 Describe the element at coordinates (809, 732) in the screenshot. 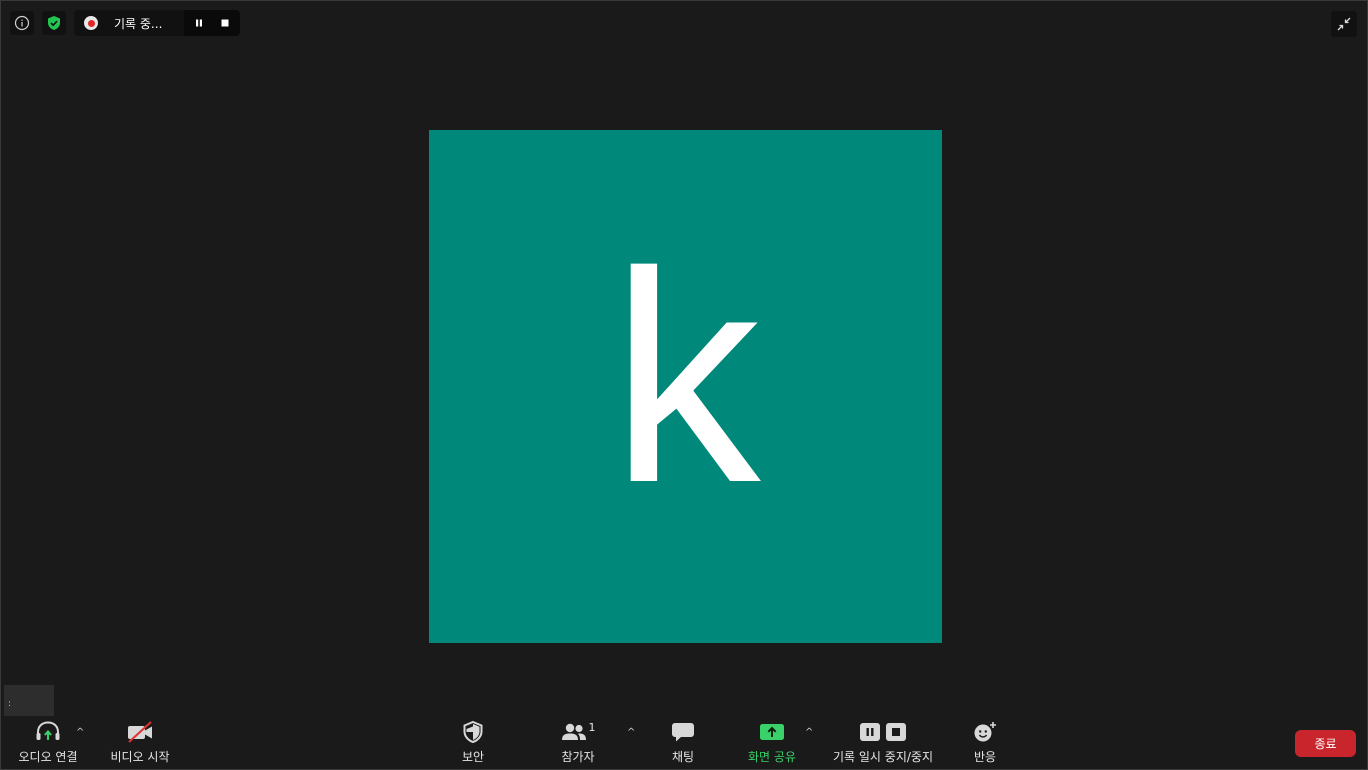

I see `share-options-chevron-icon: ^` at that location.